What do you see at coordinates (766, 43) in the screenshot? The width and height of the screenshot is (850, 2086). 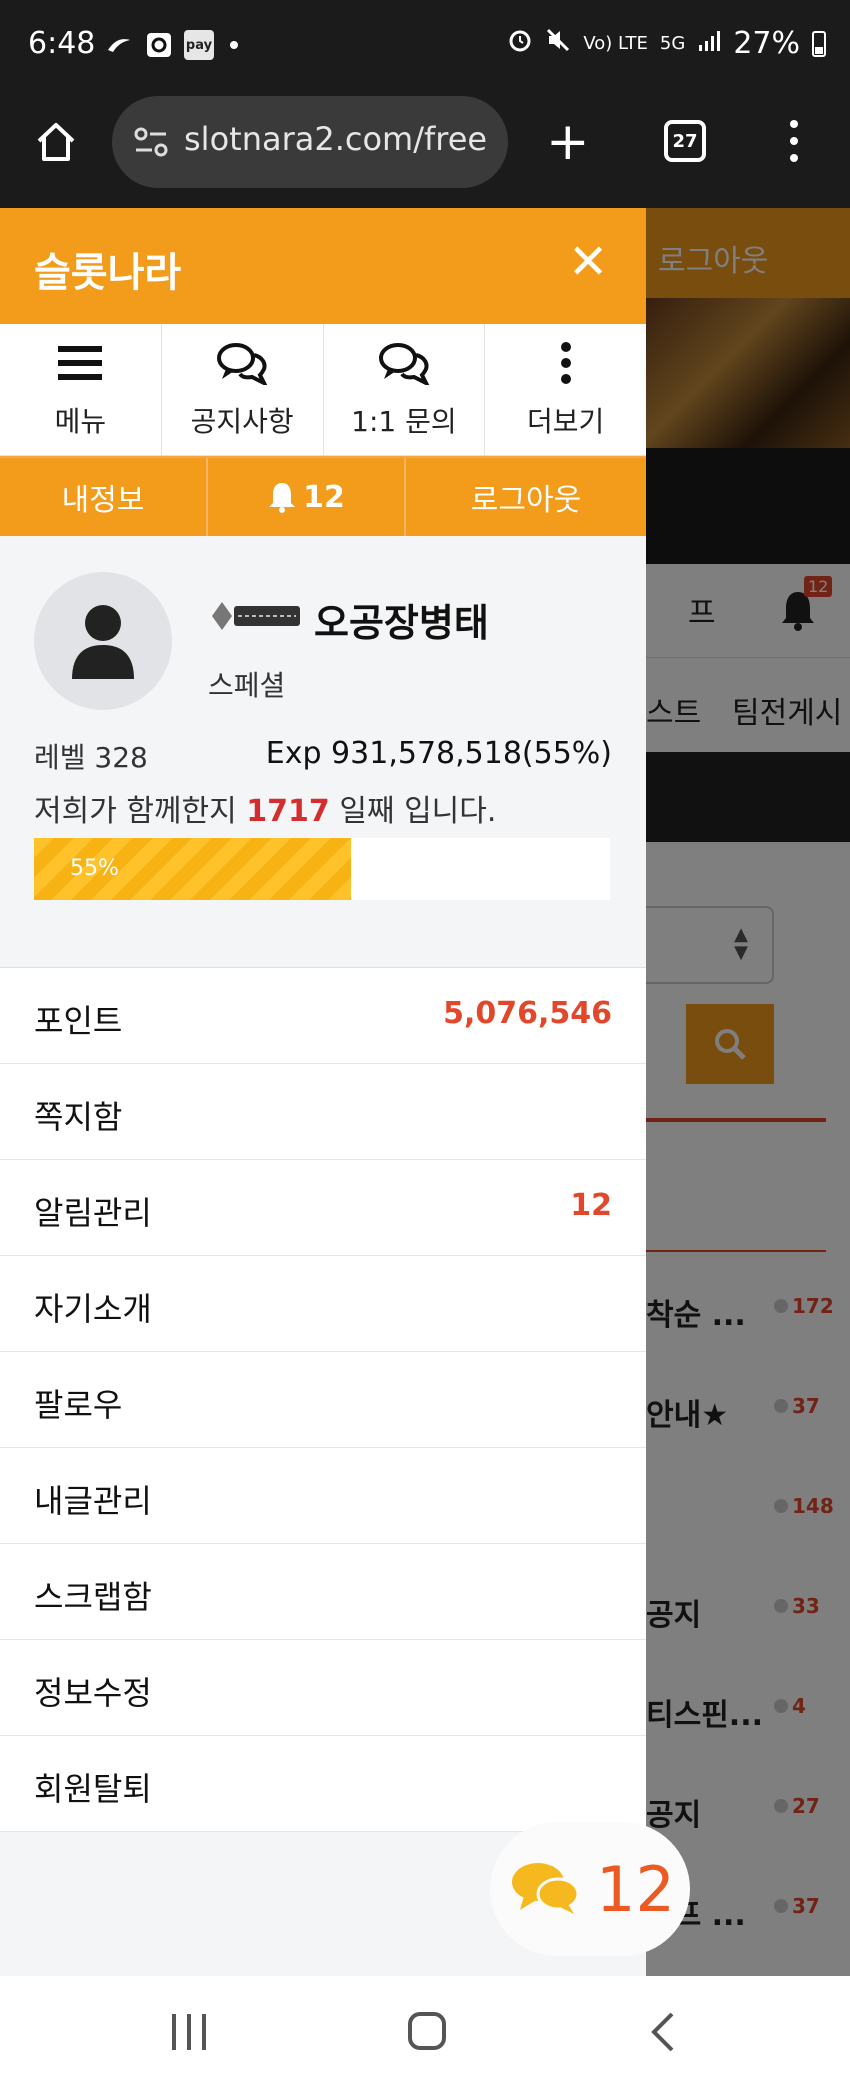 I see `battery-percent: 27%` at bounding box center [766, 43].